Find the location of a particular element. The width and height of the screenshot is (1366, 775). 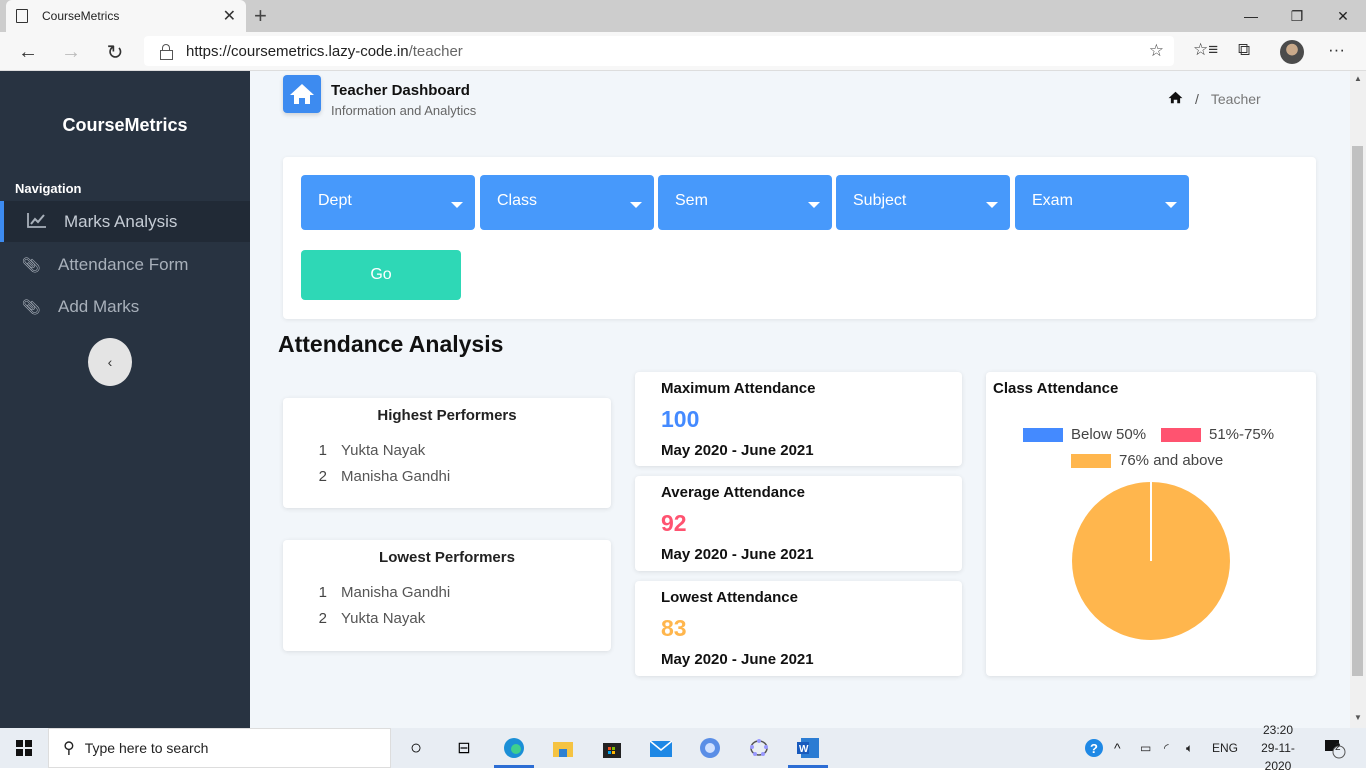

dropdown-label: Subject is located at coordinates (880, 200).